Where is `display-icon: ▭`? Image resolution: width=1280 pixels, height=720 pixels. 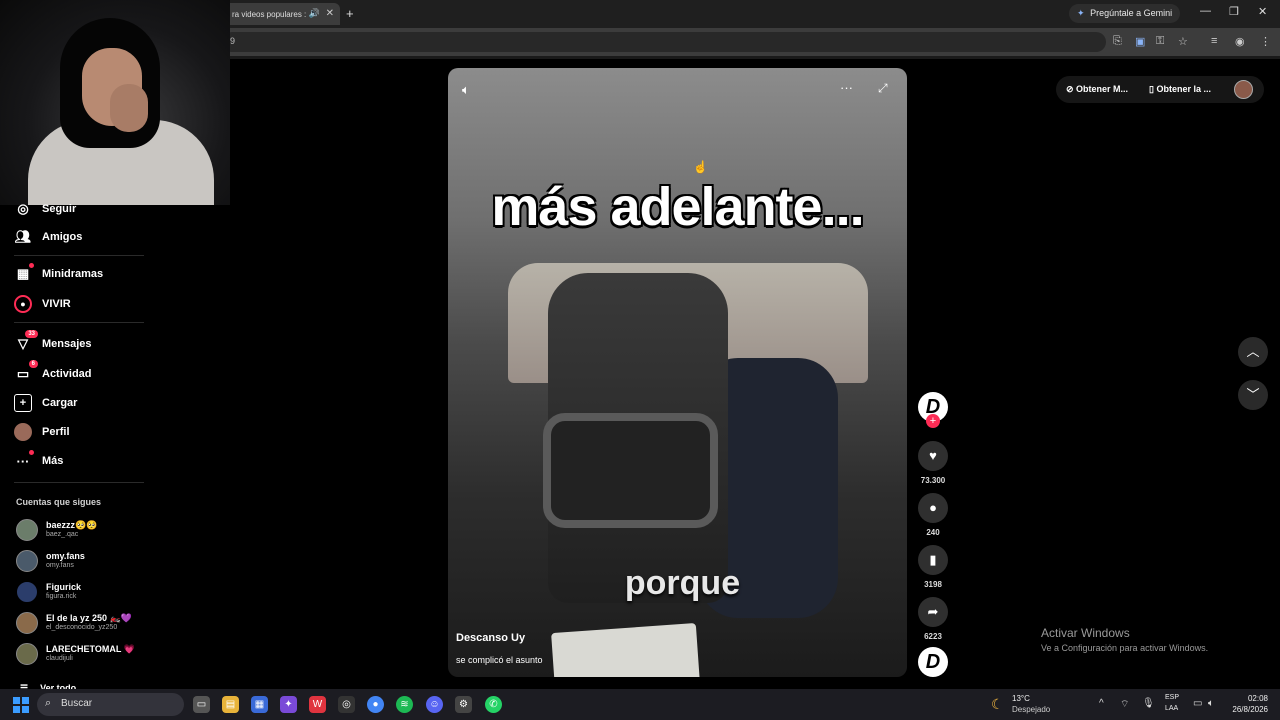 display-icon: ▭ is located at coordinates (1197, 703).